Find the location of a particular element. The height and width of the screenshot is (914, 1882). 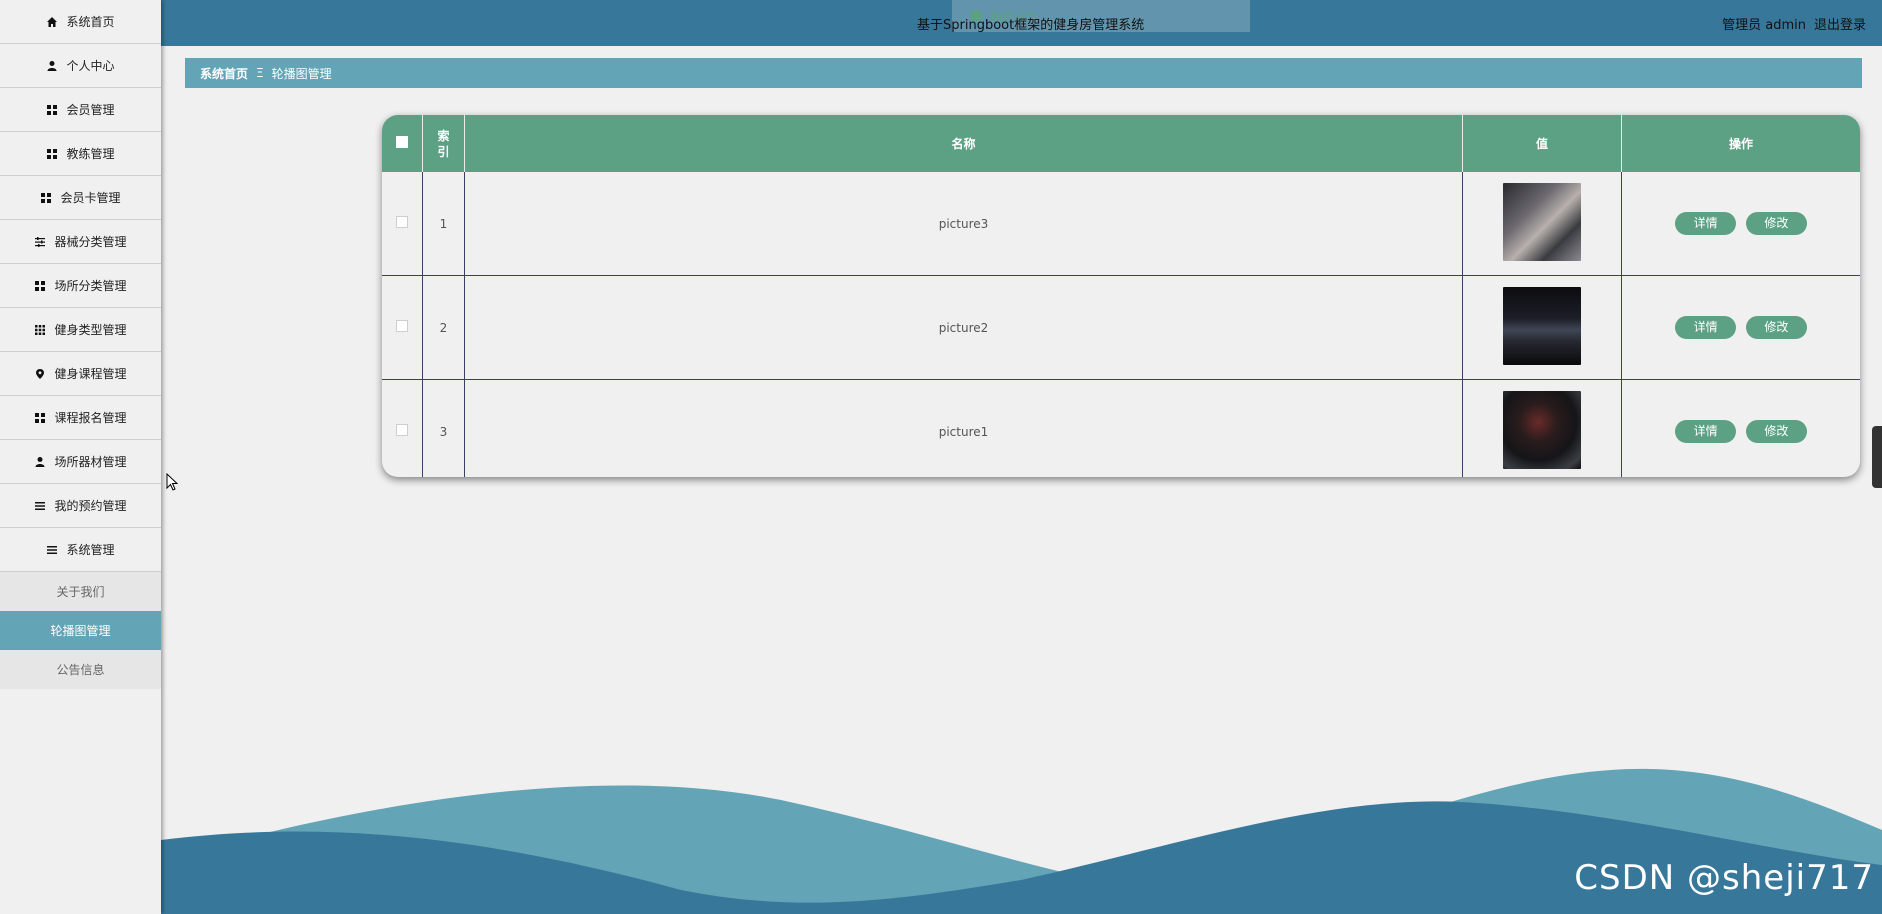

sidebar-item-venue-equipment: 场所器材管理 is located at coordinates (80, 462).